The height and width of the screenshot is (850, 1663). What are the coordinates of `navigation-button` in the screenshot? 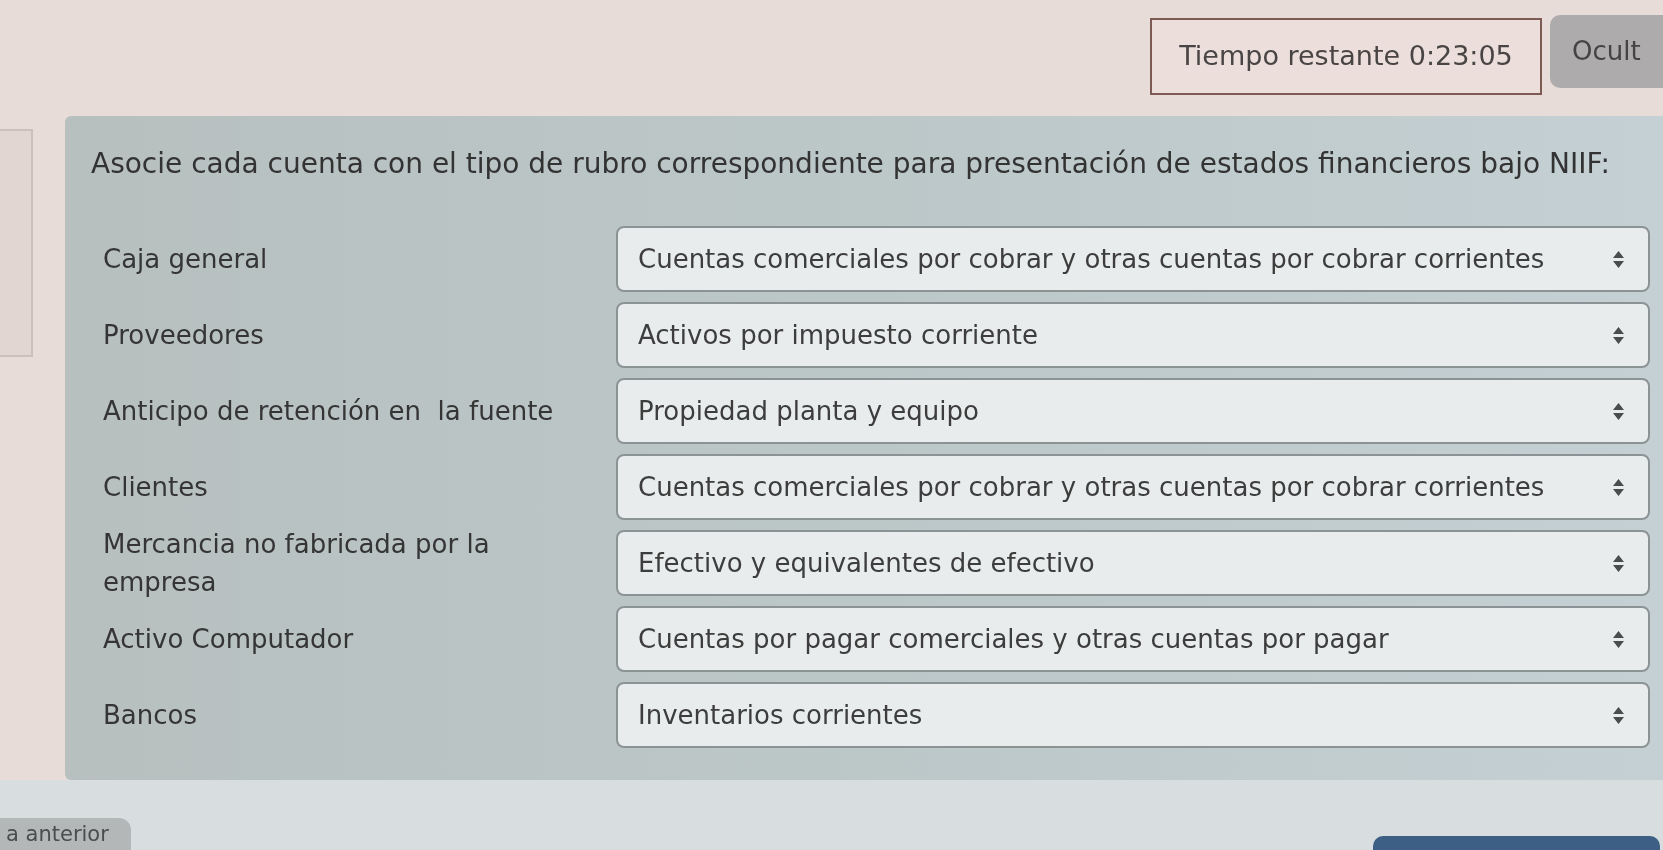 It's located at (1516, 843).